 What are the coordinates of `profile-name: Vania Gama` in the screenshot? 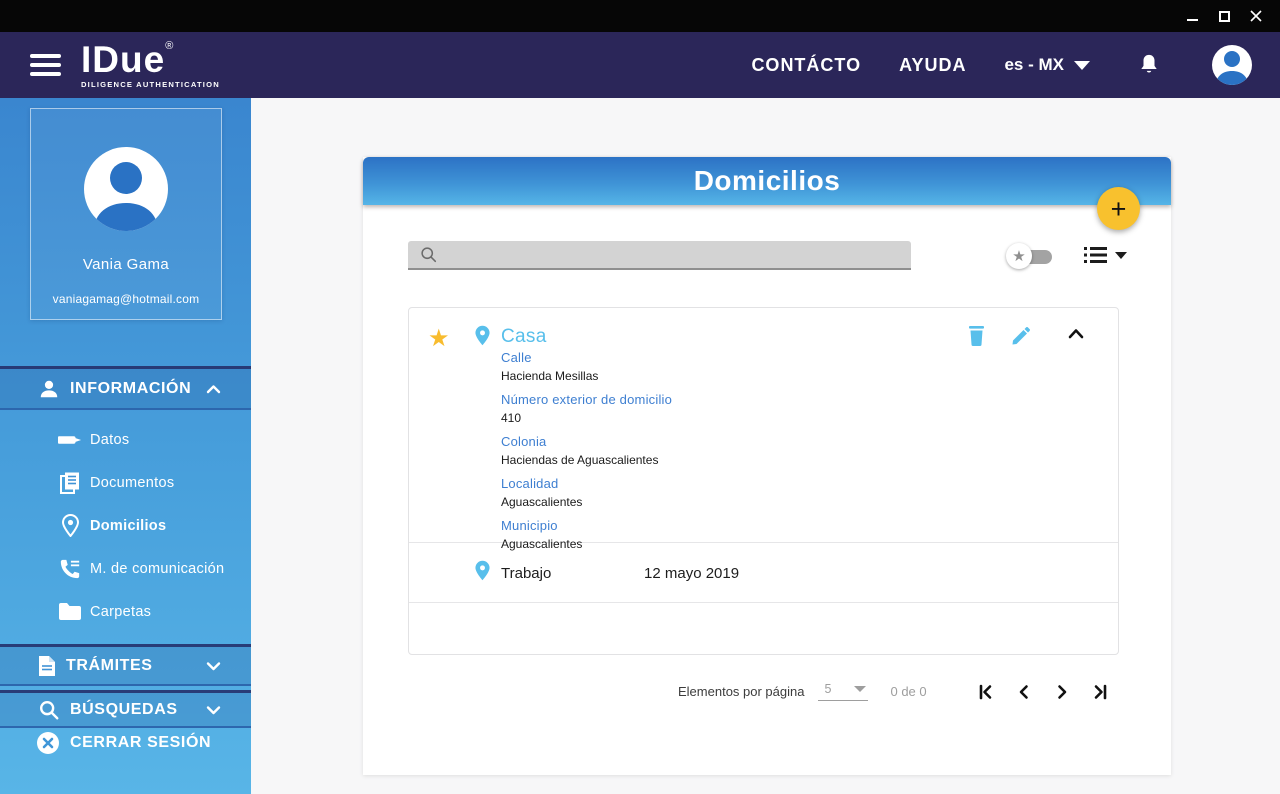 It's located at (126, 264).